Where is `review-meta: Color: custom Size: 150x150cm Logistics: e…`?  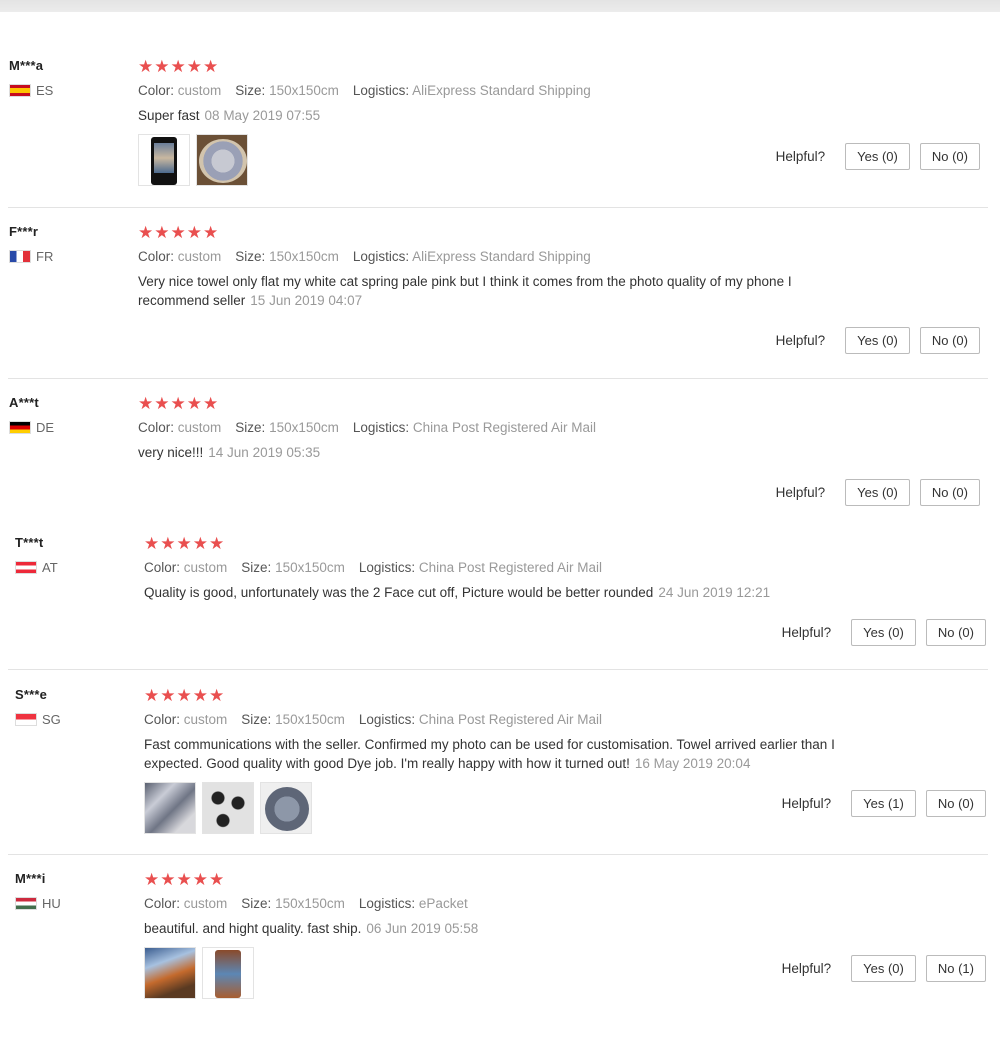
review-meta: Color: custom Size: 150x150cm Logistics: e… is located at coordinates (504, 903).